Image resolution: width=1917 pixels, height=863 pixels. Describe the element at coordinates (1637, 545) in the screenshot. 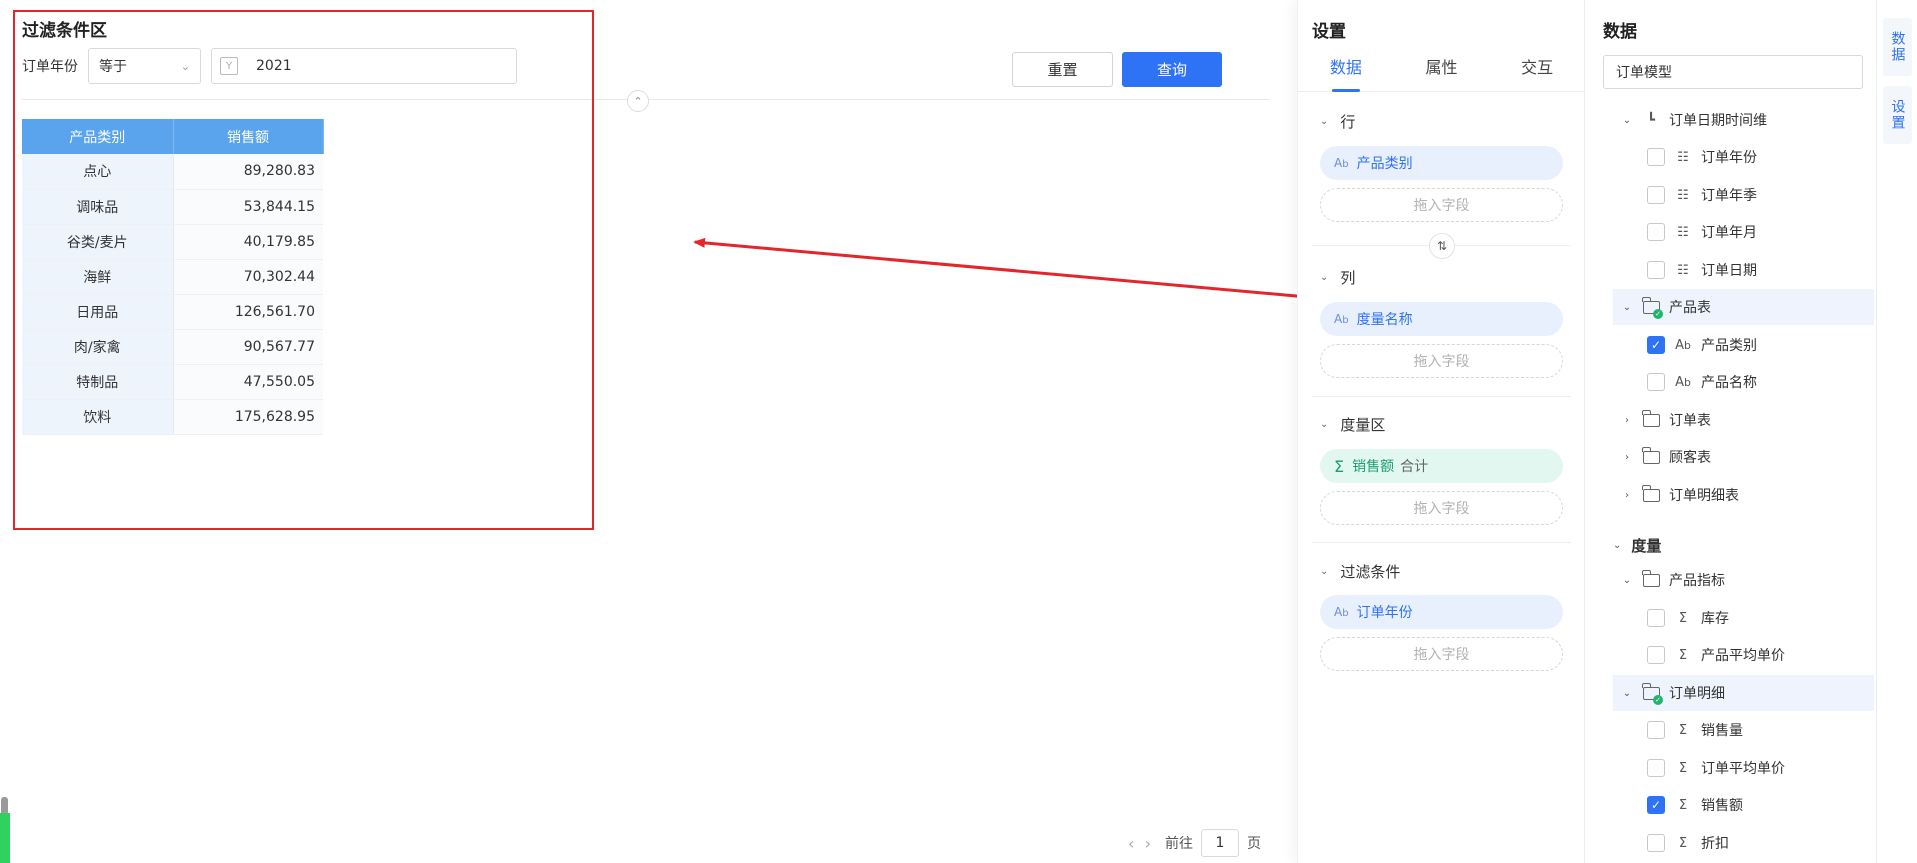

I see `measures-section-header: ⌄ 度量` at that location.